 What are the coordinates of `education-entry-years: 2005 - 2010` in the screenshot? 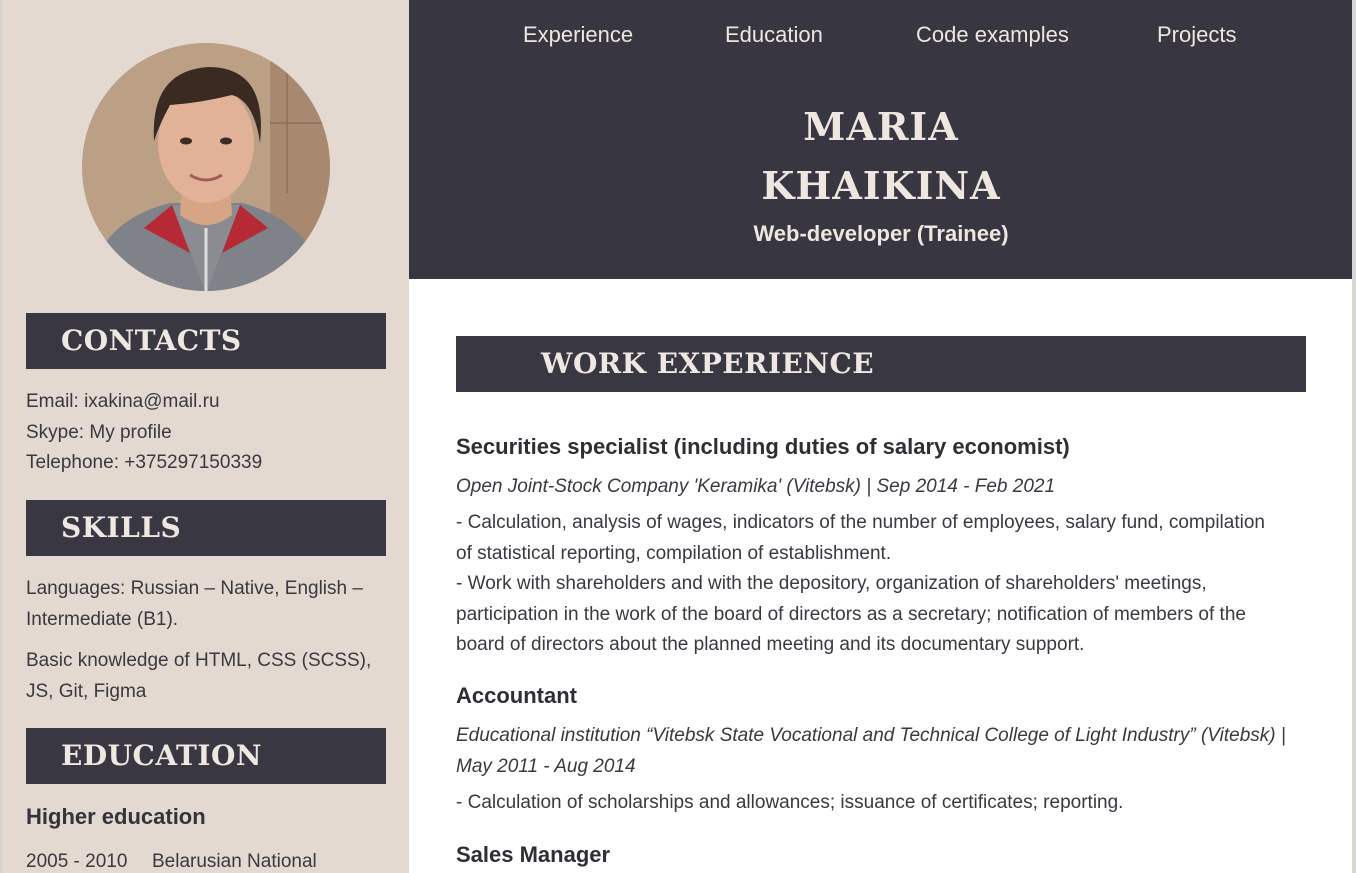 It's located at (77, 861).